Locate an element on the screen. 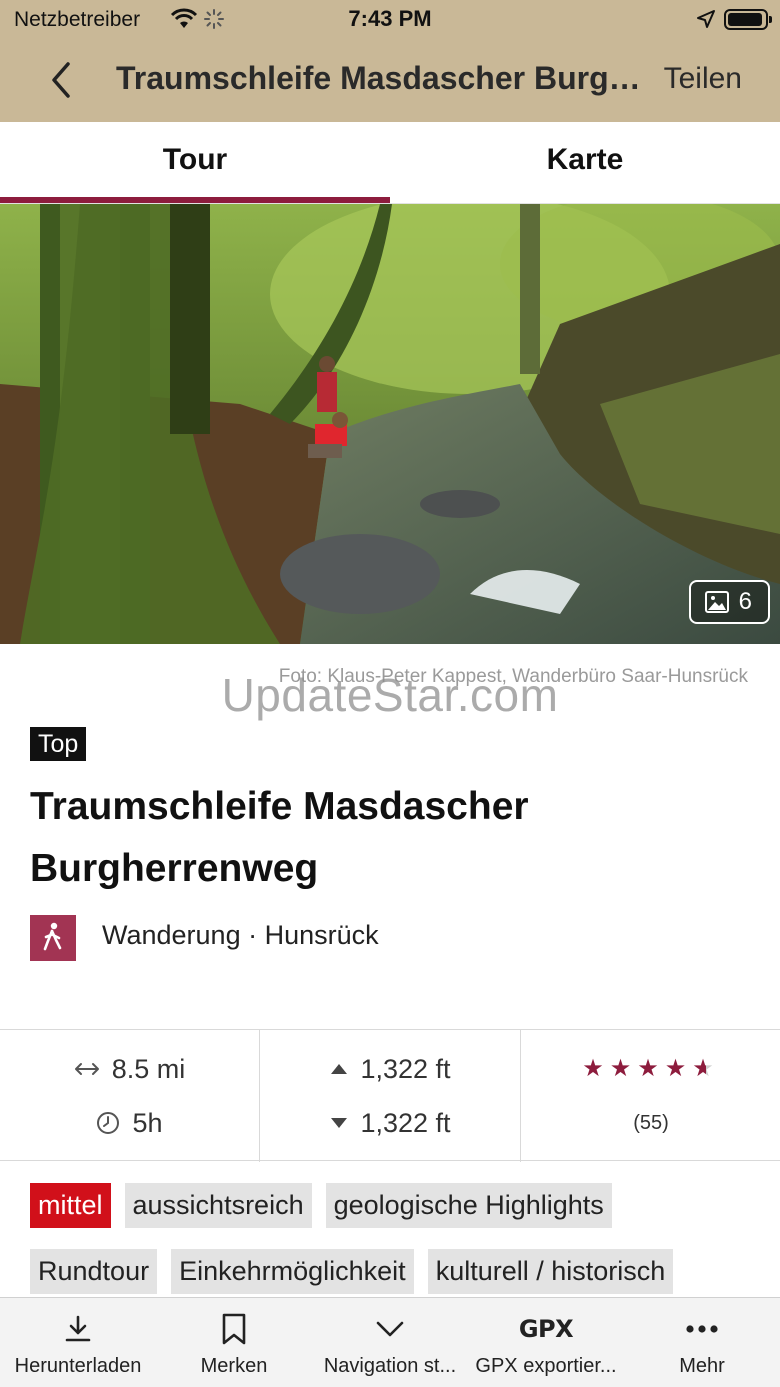 The height and width of the screenshot is (1387, 780). distance-value: 8.5 mi is located at coordinates (148, 1068).